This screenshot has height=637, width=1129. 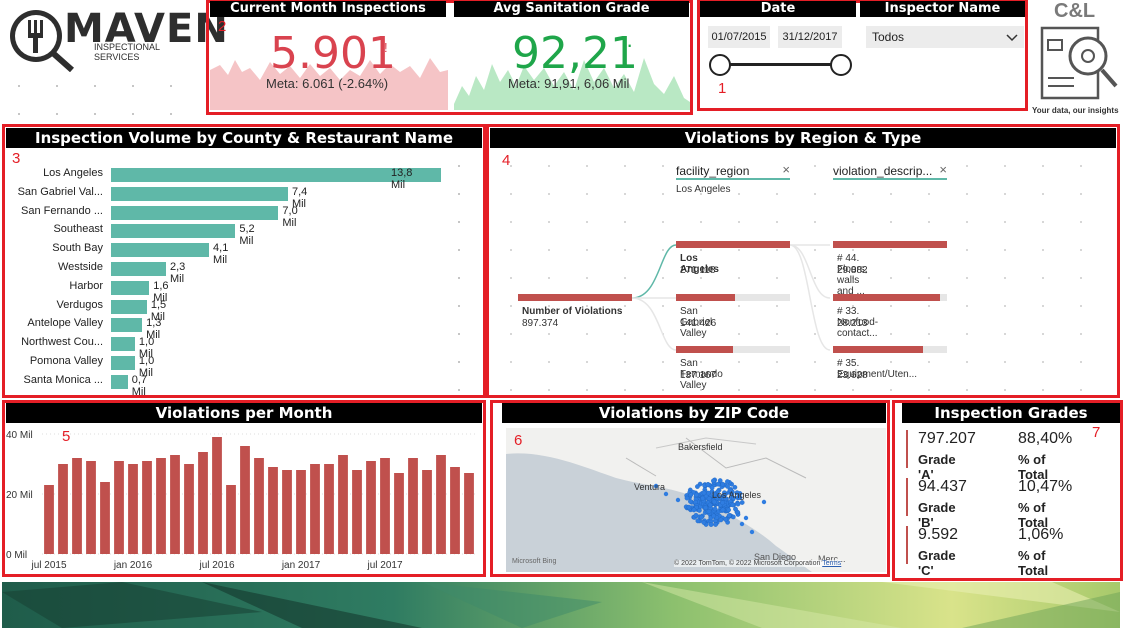 What do you see at coordinates (945, 37) in the screenshot?
I see `inspector-dropdown: Todos` at bounding box center [945, 37].